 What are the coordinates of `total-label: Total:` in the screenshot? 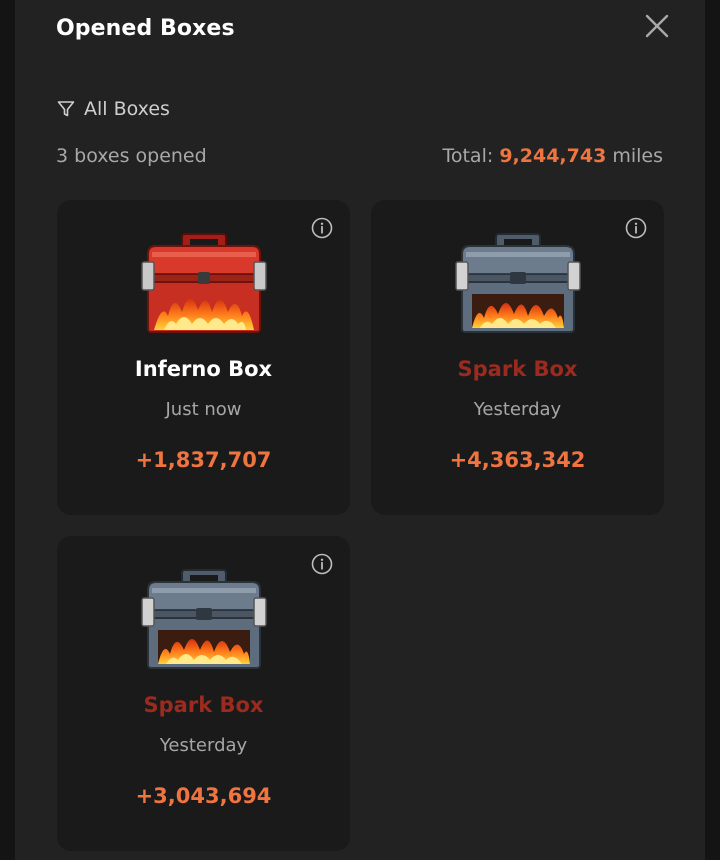 It's located at (468, 156).